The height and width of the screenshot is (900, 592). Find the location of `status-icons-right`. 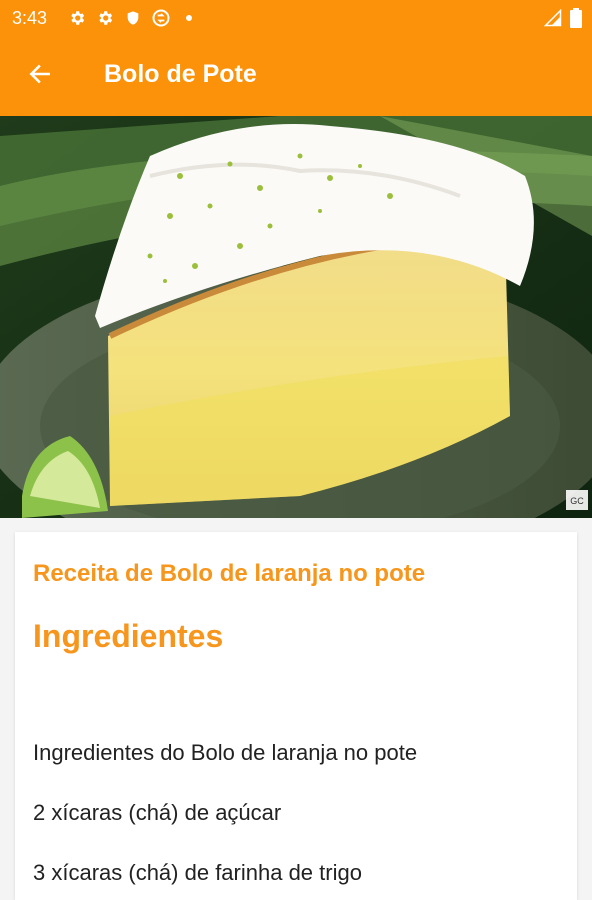

status-icons-right is located at coordinates (562, 20).